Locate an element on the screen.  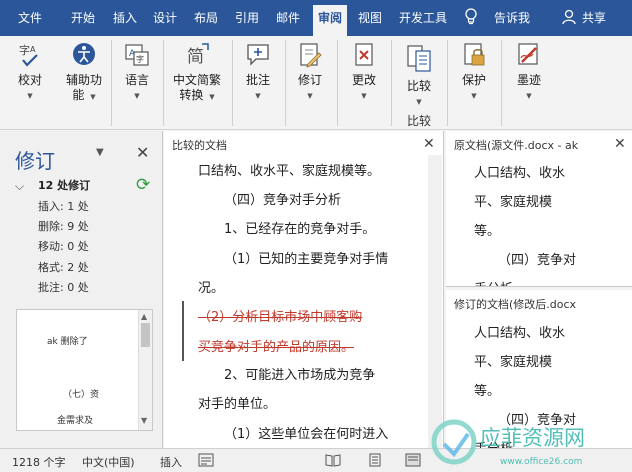
tab-mailings: 邮件 is located at coordinates (288, 17).